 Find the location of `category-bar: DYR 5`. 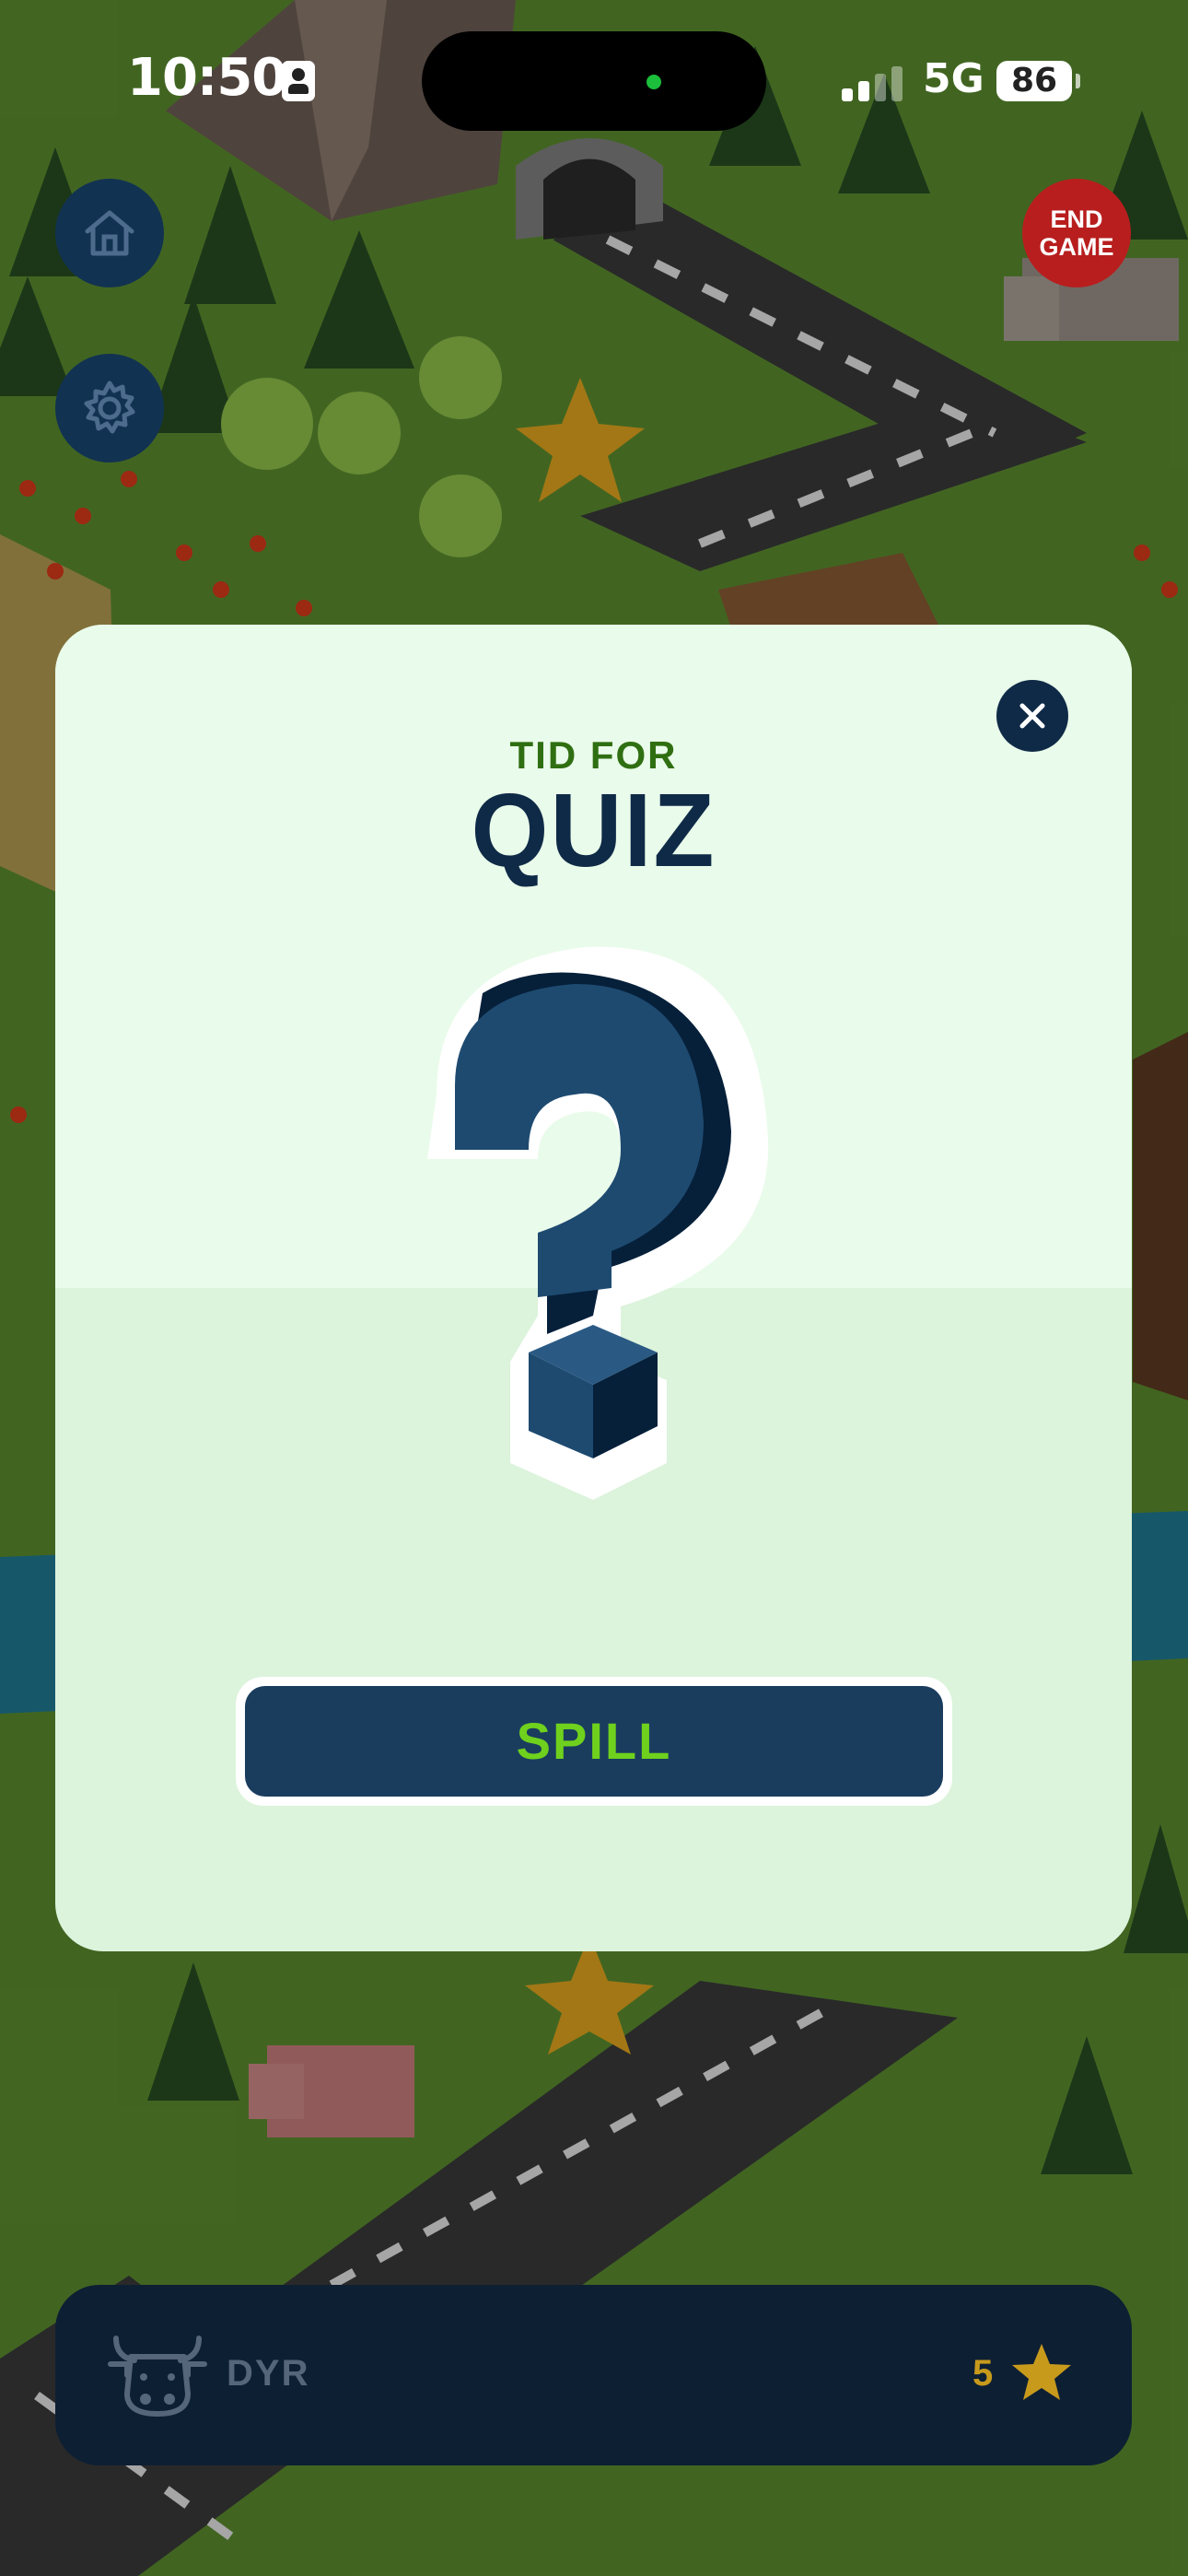

category-bar: DYR 5 is located at coordinates (593, 2375).